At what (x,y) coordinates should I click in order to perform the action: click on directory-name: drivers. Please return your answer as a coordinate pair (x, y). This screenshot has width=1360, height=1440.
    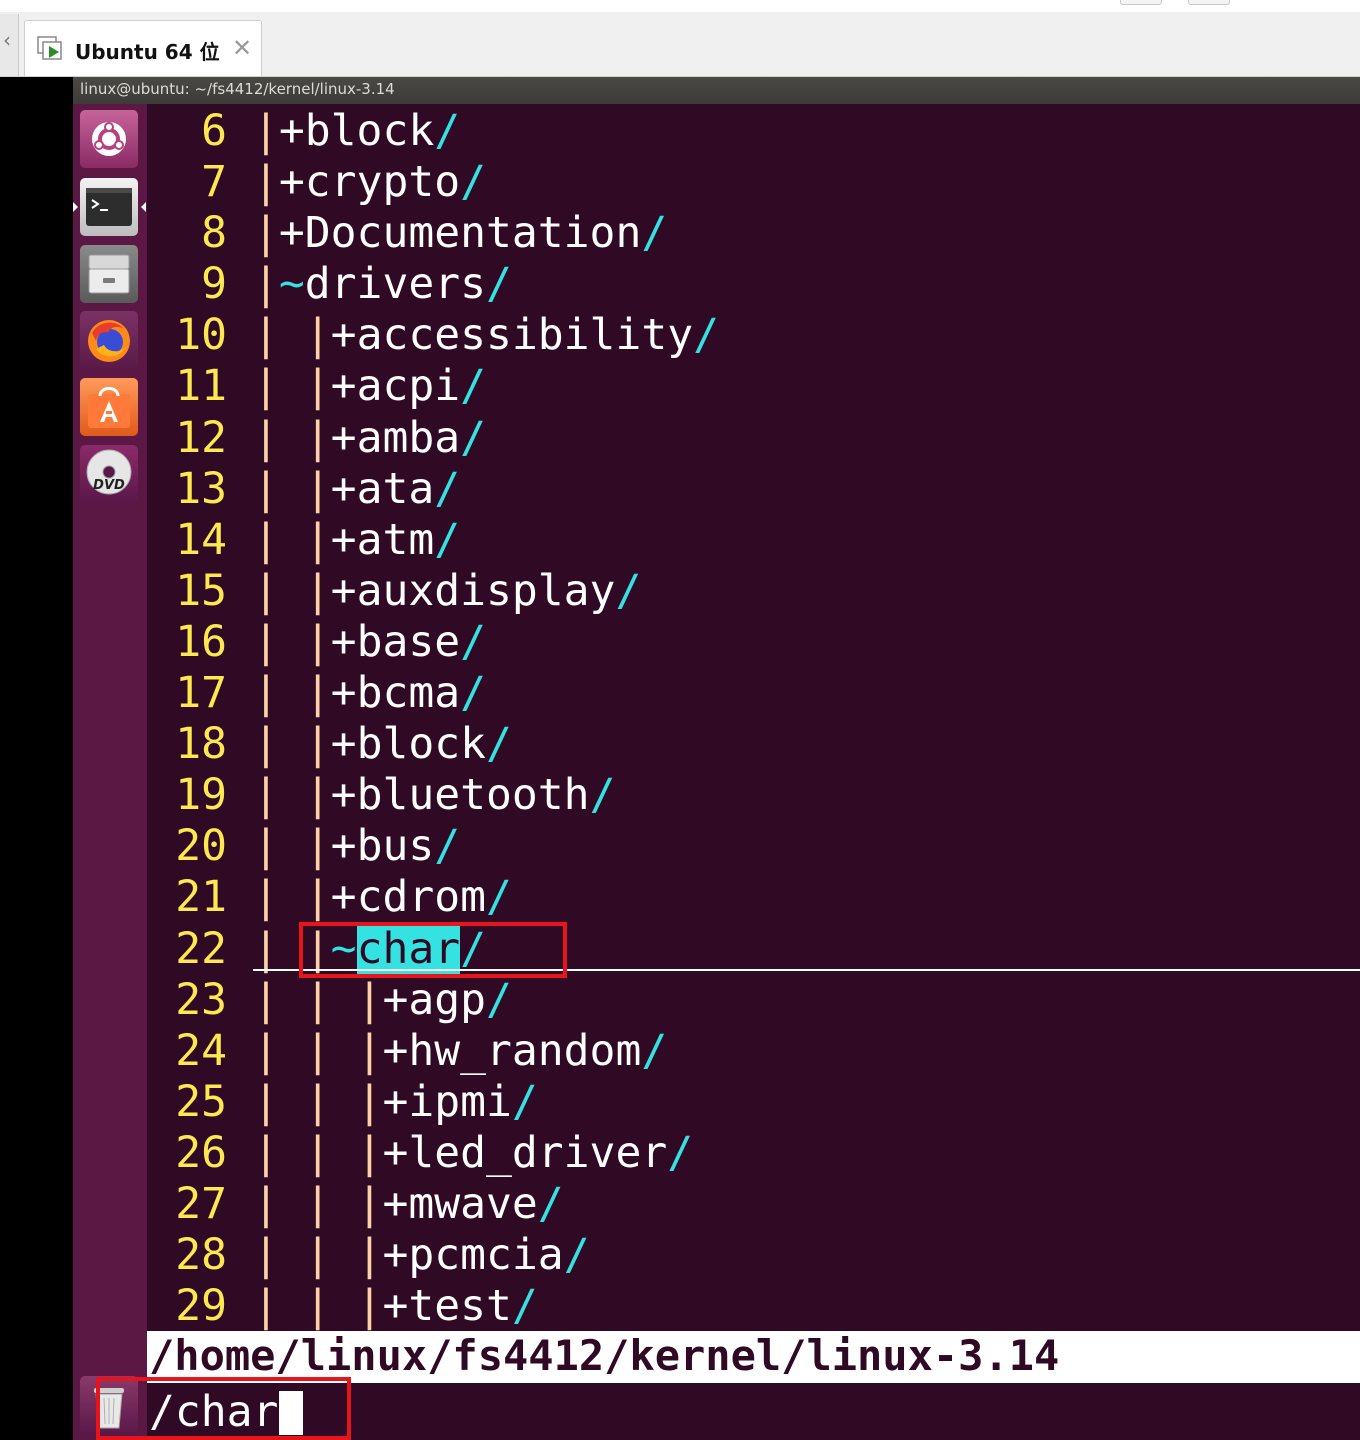
    Looking at the image, I should click on (395, 284).